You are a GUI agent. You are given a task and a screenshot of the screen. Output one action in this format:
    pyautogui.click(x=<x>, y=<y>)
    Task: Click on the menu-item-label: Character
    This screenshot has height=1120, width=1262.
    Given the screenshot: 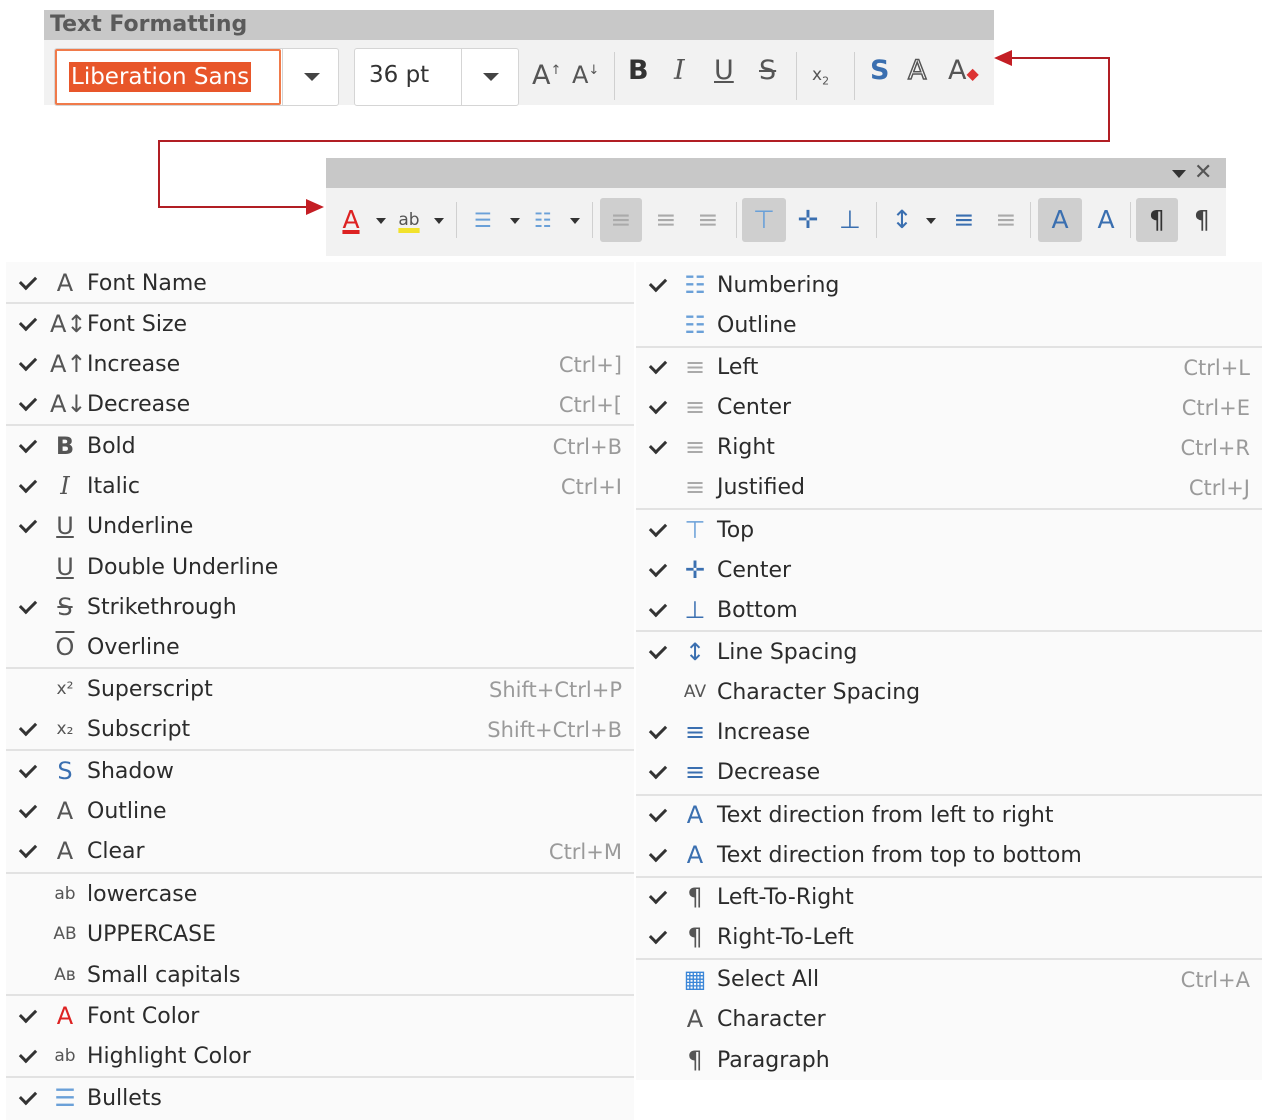 What is the action you would take?
    pyautogui.click(x=771, y=1019)
    